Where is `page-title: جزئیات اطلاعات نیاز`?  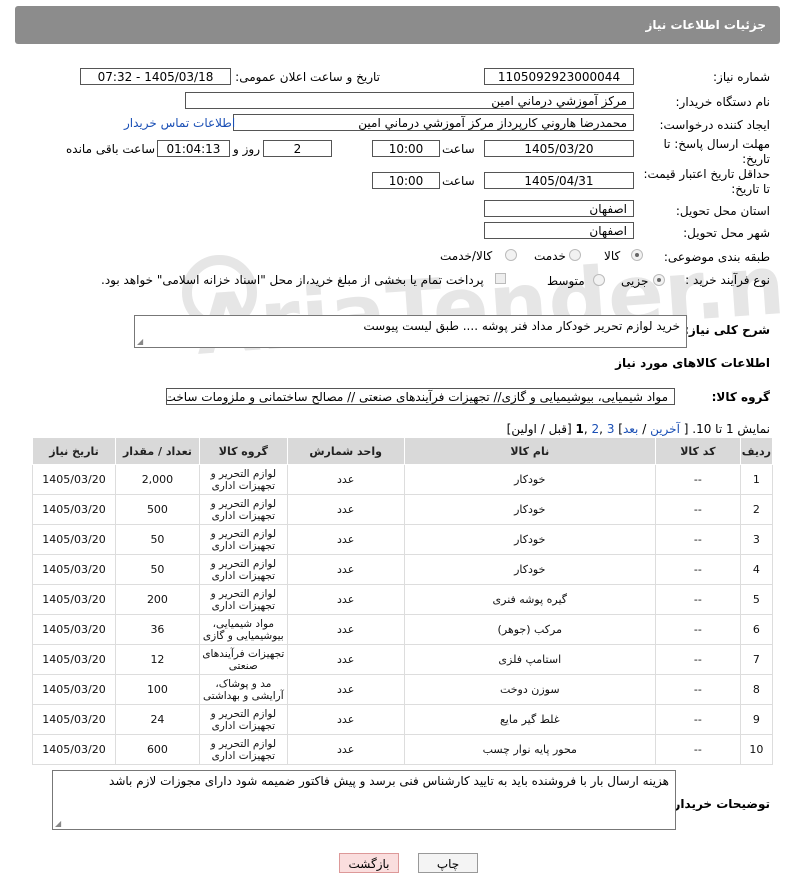
page-title: جزئیات اطلاعات نیاز is located at coordinates (705, 25).